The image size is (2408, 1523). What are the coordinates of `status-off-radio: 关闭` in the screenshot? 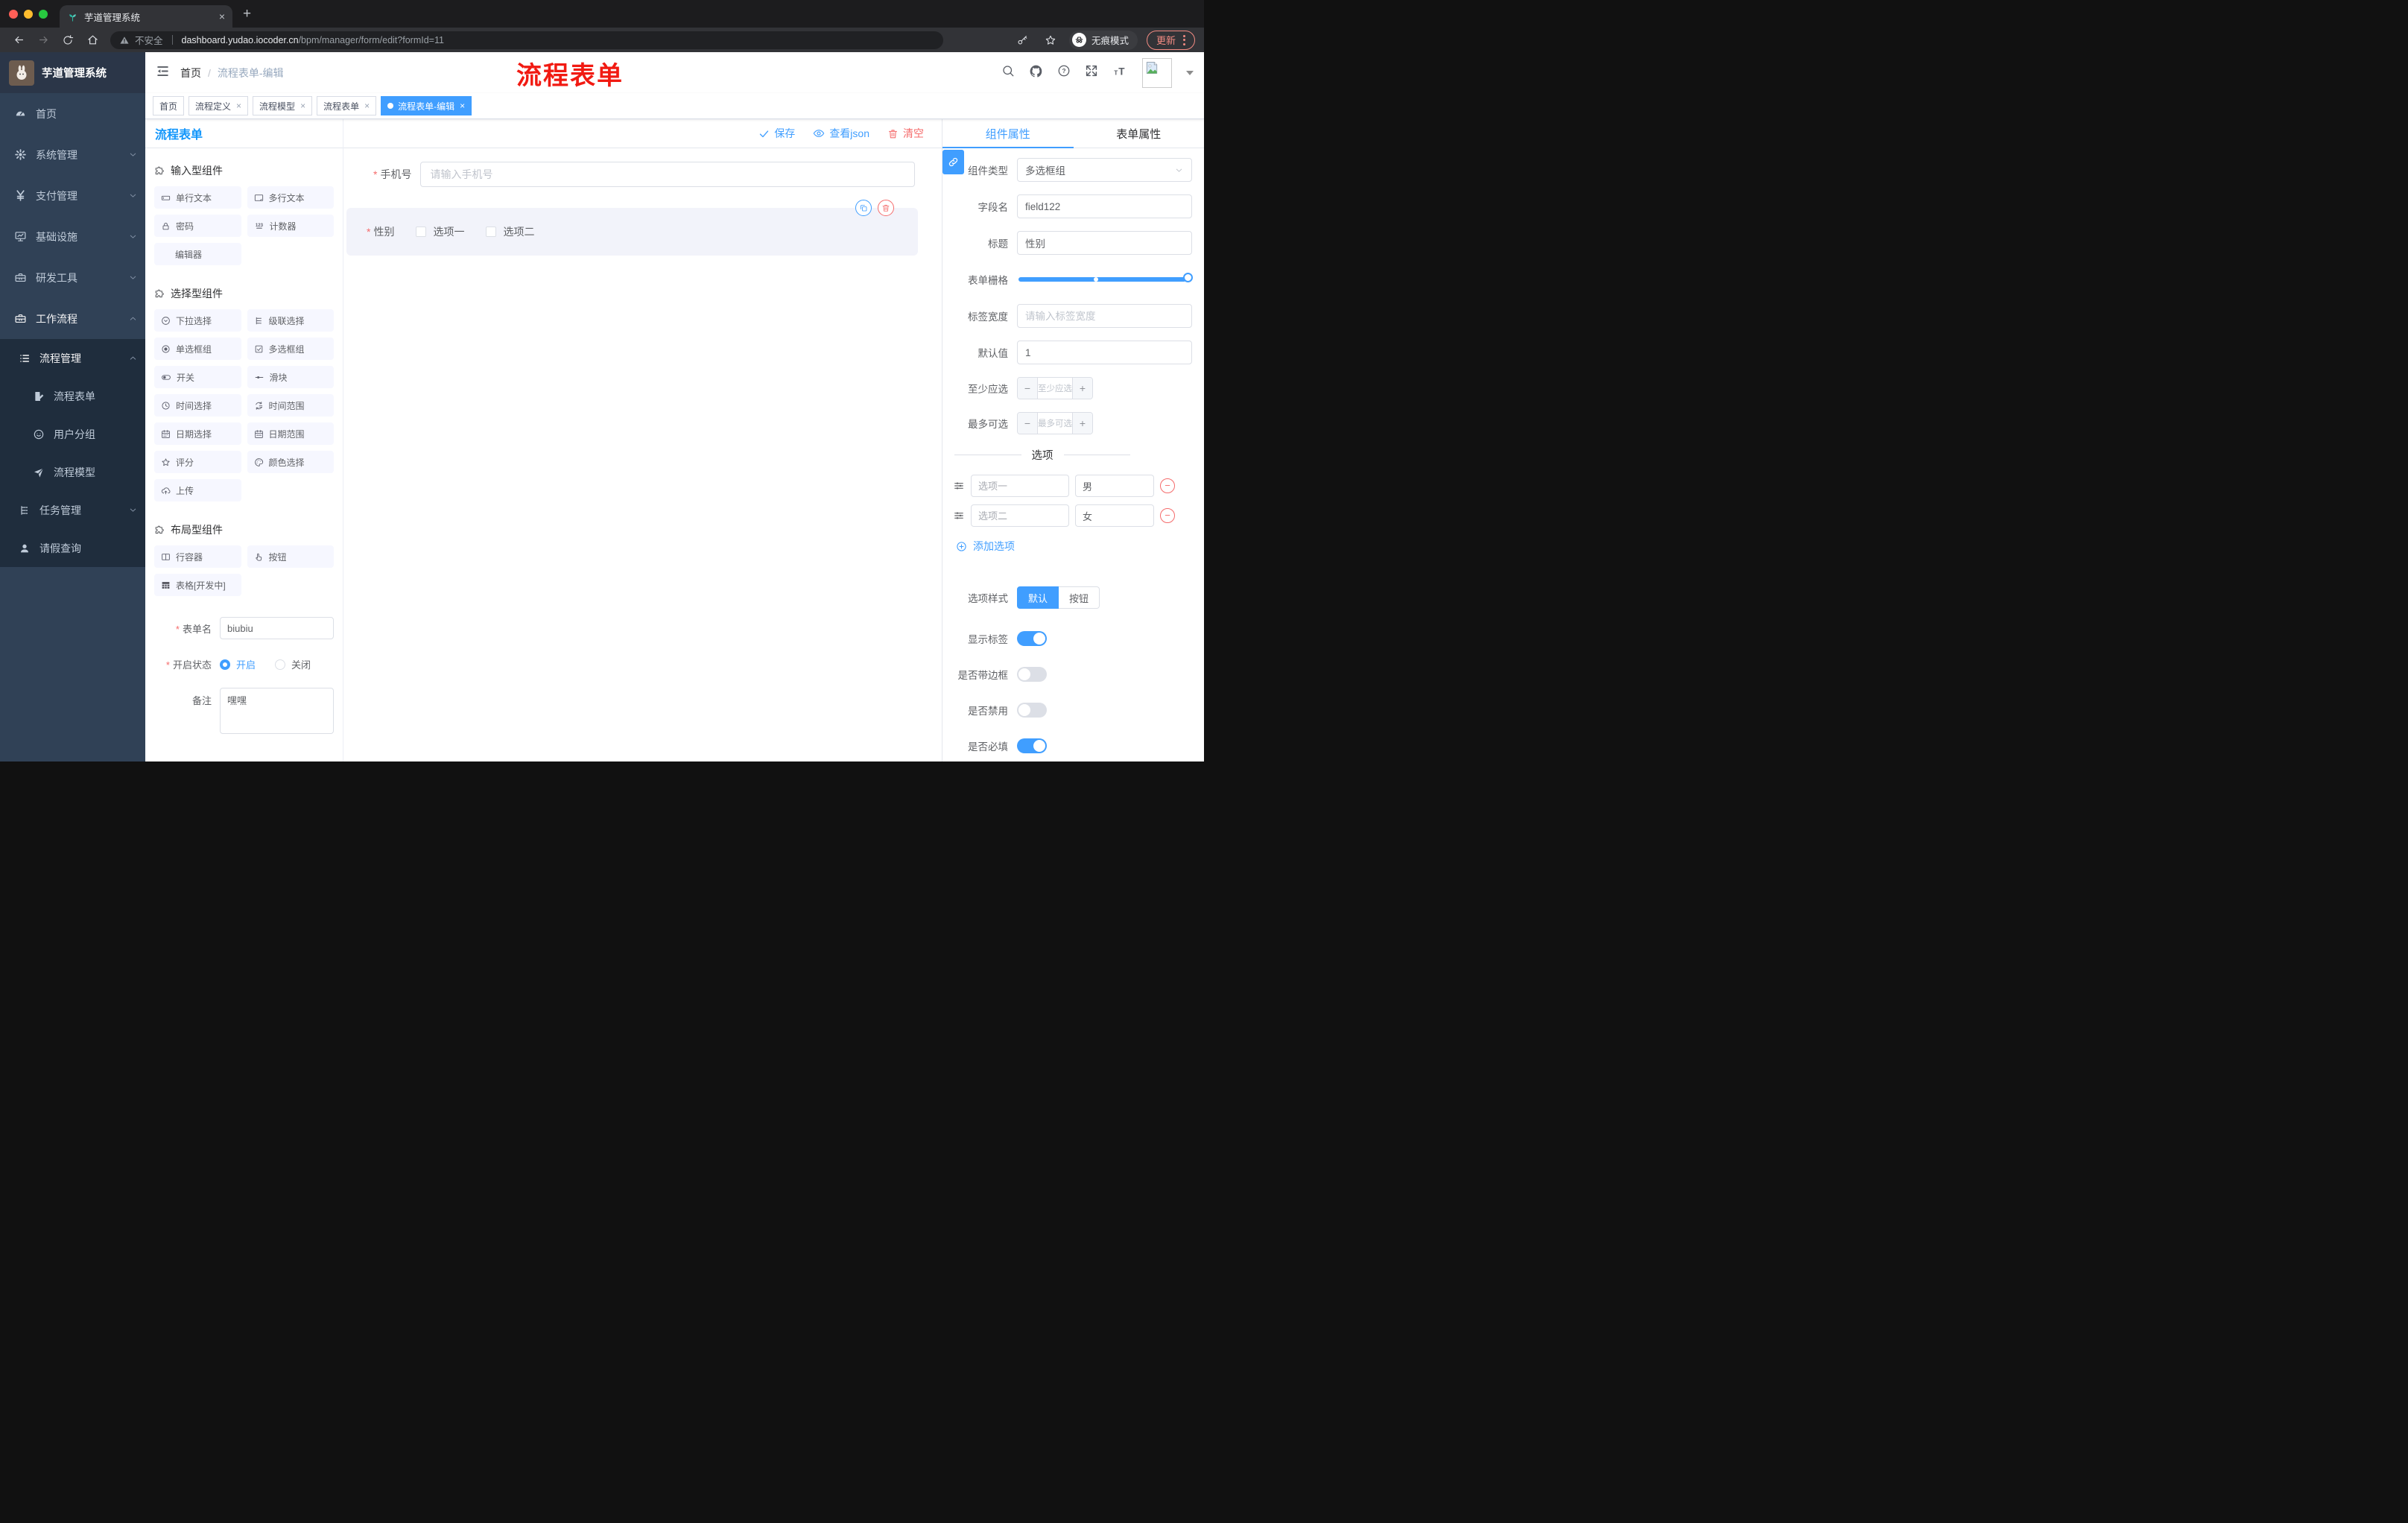 It's located at (293, 664).